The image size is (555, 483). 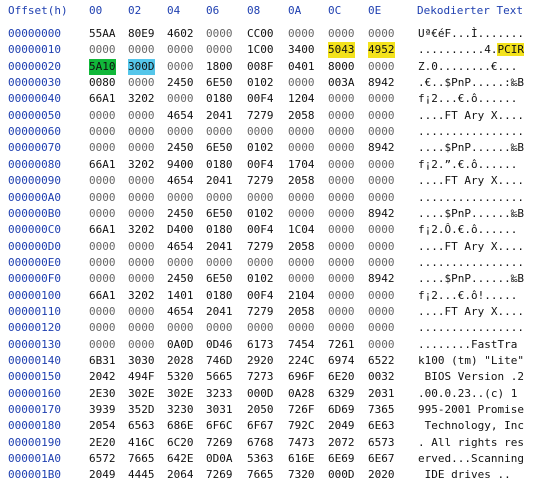 What do you see at coordinates (301, 296) in the screenshot?
I see `hex-word: 2104` at bounding box center [301, 296].